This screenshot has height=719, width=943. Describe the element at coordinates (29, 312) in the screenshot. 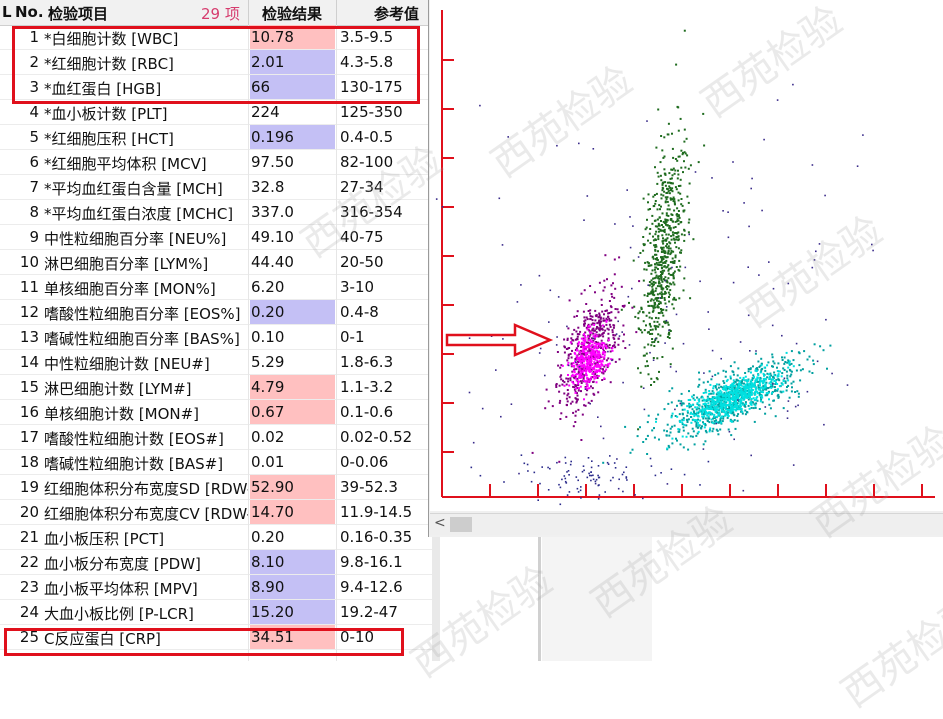

I see `row-number: 12` at that location.